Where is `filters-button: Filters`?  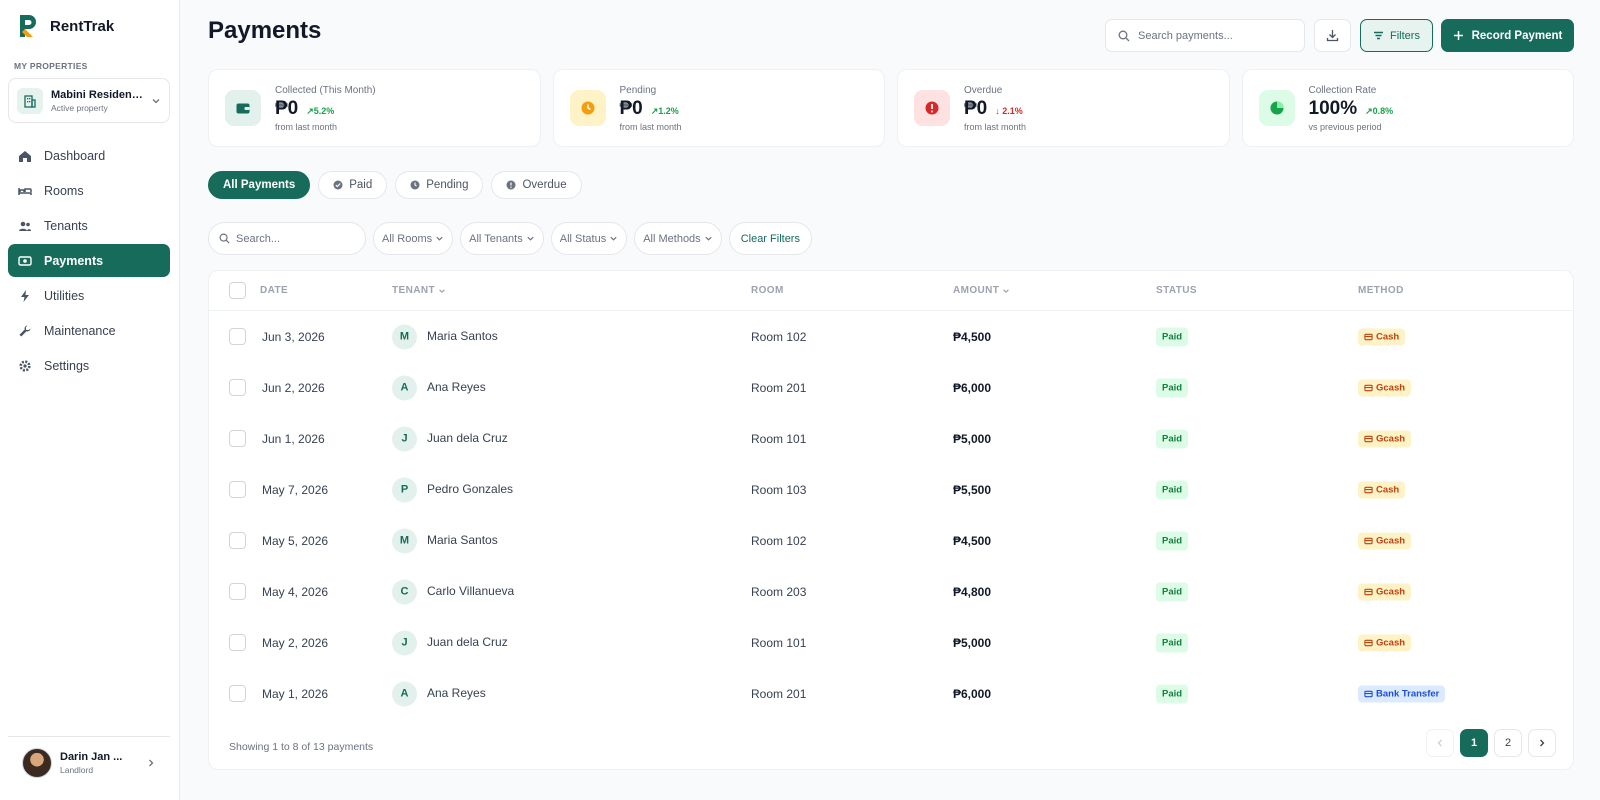 filters-button: Filters is located at coordinates (1396, 35).